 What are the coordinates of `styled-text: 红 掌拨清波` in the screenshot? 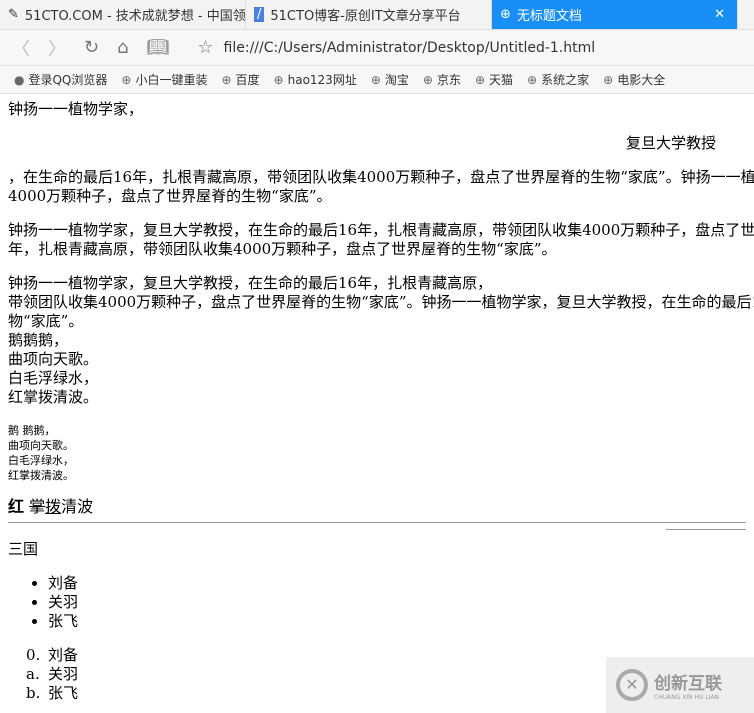 It's located at (51, 506).